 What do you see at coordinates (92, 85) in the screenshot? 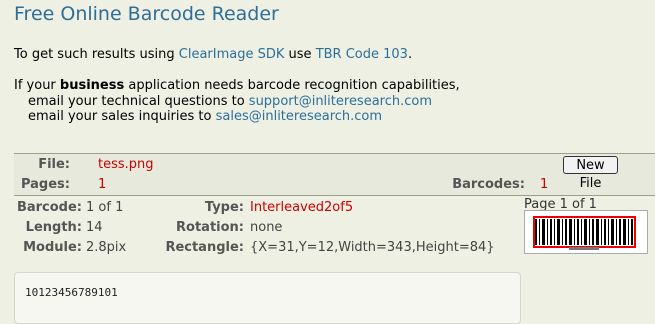
I see `business-word: business` at bounding box center [92, 85].